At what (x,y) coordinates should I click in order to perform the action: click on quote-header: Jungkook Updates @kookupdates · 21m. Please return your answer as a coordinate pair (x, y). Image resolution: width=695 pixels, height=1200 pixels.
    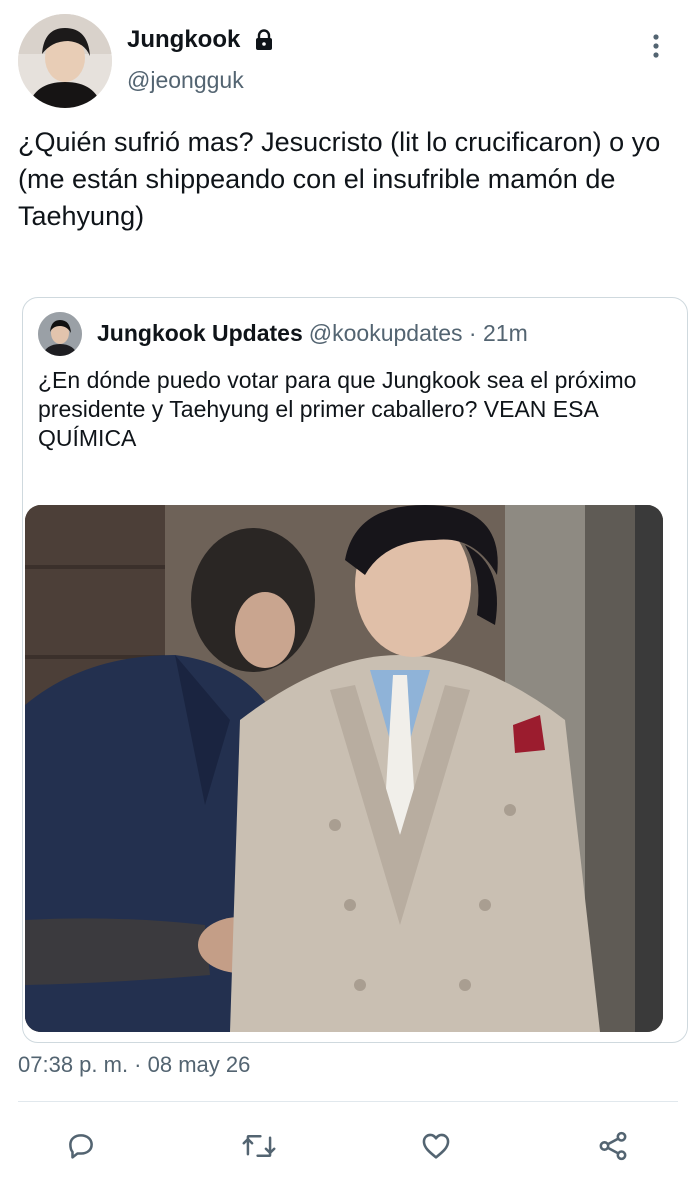
    Looking at the image, I should click on (312, 333).